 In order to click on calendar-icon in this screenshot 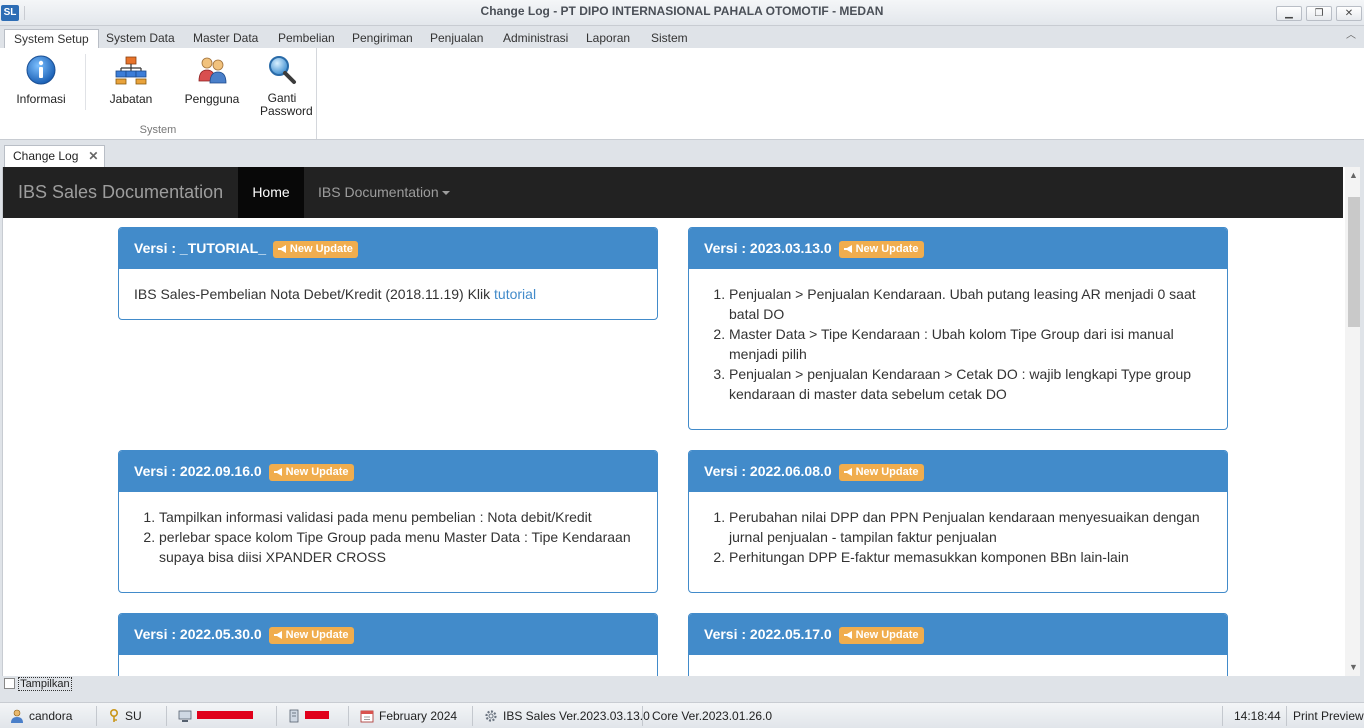, I will do `click(367, 716)`.